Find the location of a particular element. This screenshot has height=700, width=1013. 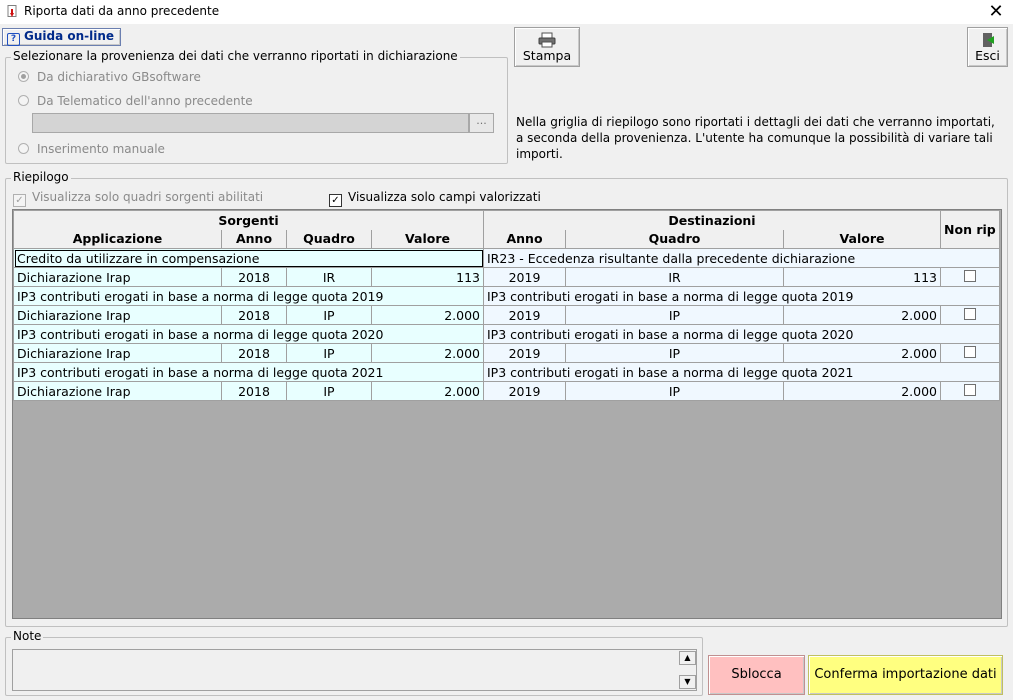

radio-label: Inserimento manuale is located at coordinates (101, 149).